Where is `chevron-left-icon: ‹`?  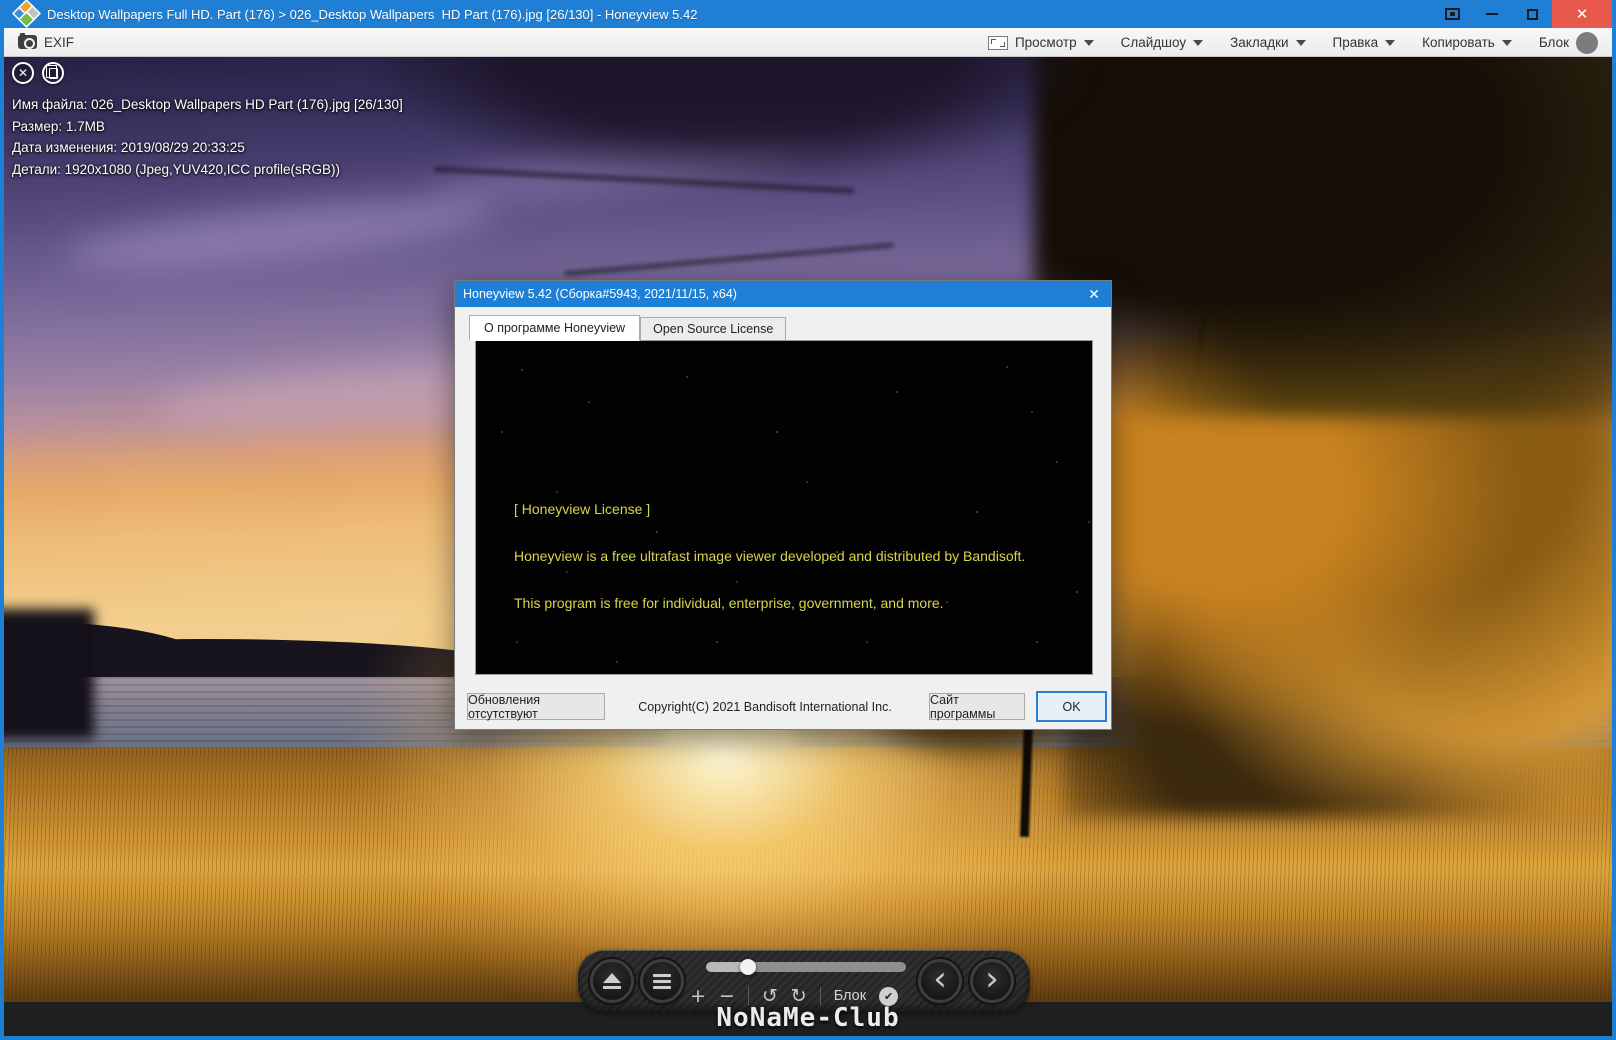
chevron-left-icon: ‹ is located at coordinates (940, 978).